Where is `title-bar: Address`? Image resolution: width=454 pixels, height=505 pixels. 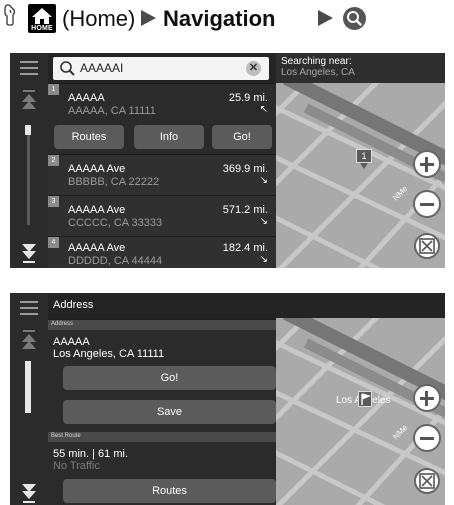 title-bar: Address is located at coordinates (246, 305).